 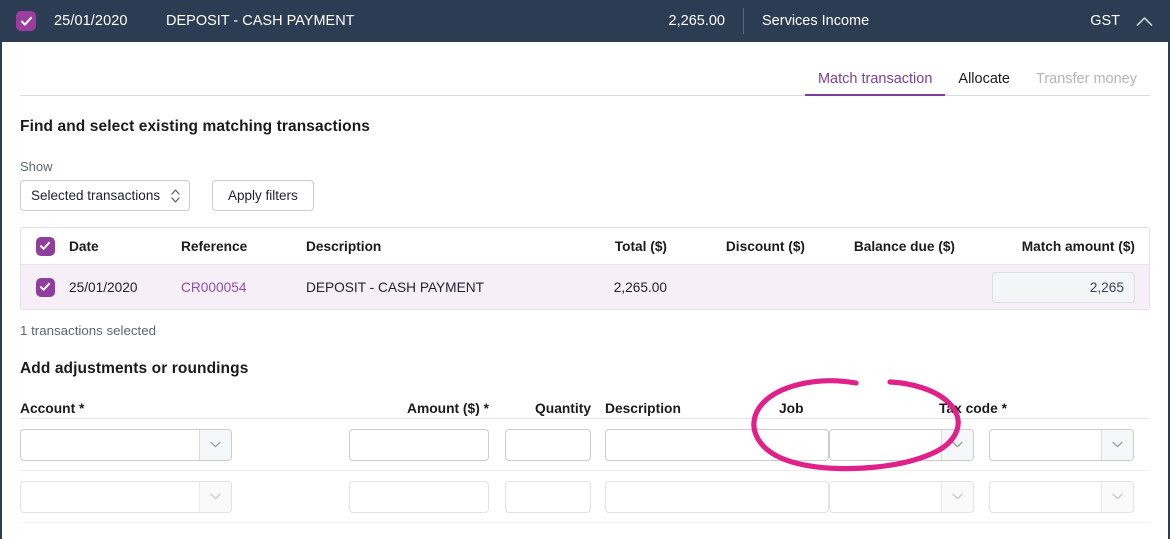 What do you see at coordinates (395, 287) in the screenshot?
I see `cell-description: DEPOSIT - CASH PAYMENT` at bounding box center [395, 287].